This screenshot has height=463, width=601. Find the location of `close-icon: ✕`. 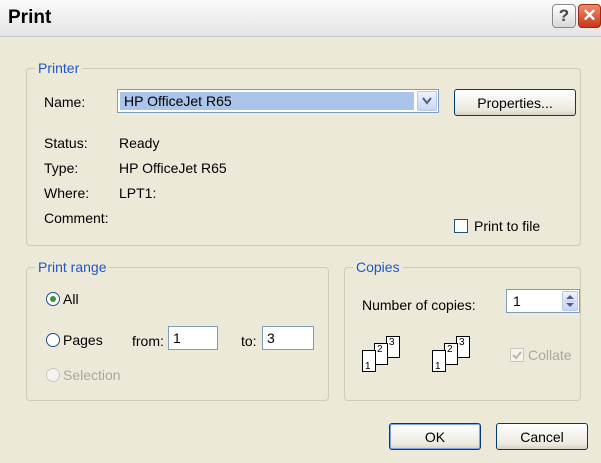

close-icon: ✕ is located at coordinates (589, 15).